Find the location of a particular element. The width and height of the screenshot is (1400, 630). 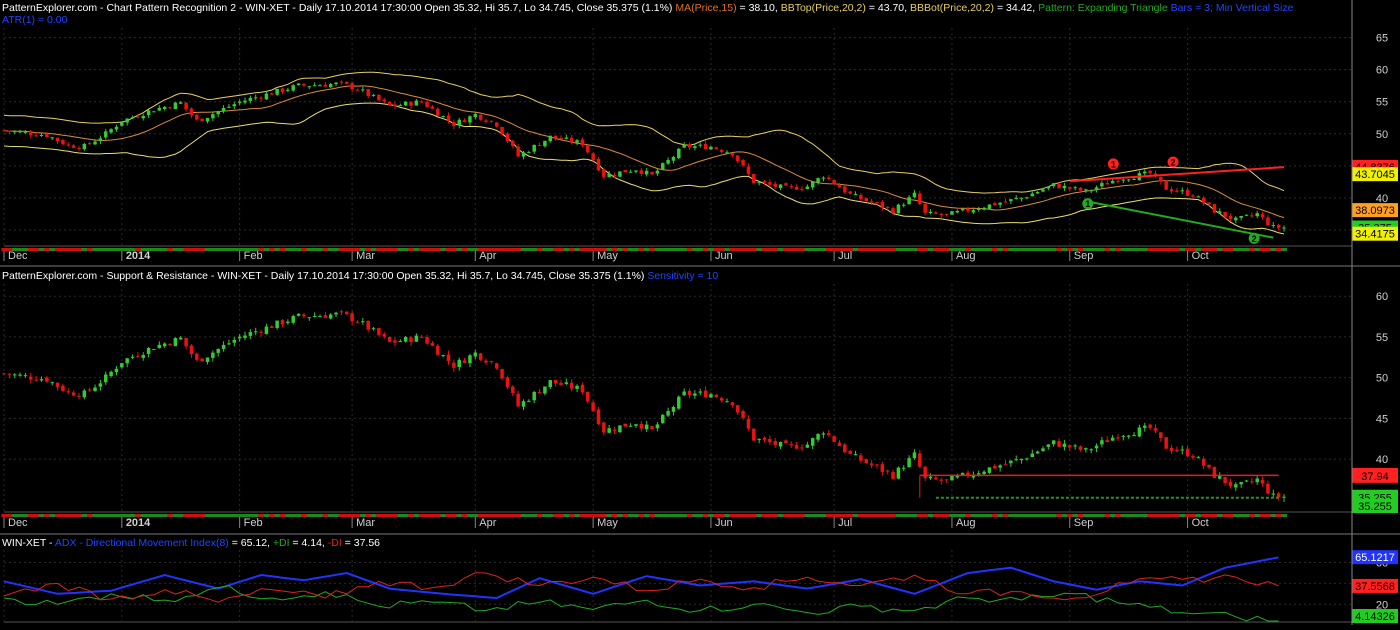

y-tick-label: 55 is located at coordinates (1382, 103).